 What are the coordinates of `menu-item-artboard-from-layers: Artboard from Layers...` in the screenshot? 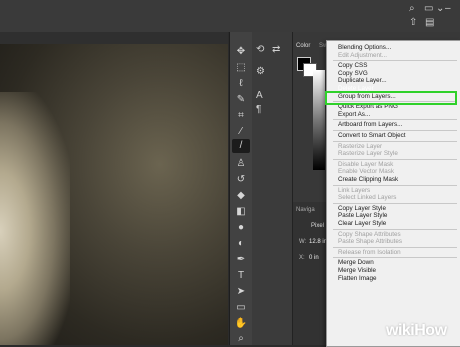 It's located at (370, 125).